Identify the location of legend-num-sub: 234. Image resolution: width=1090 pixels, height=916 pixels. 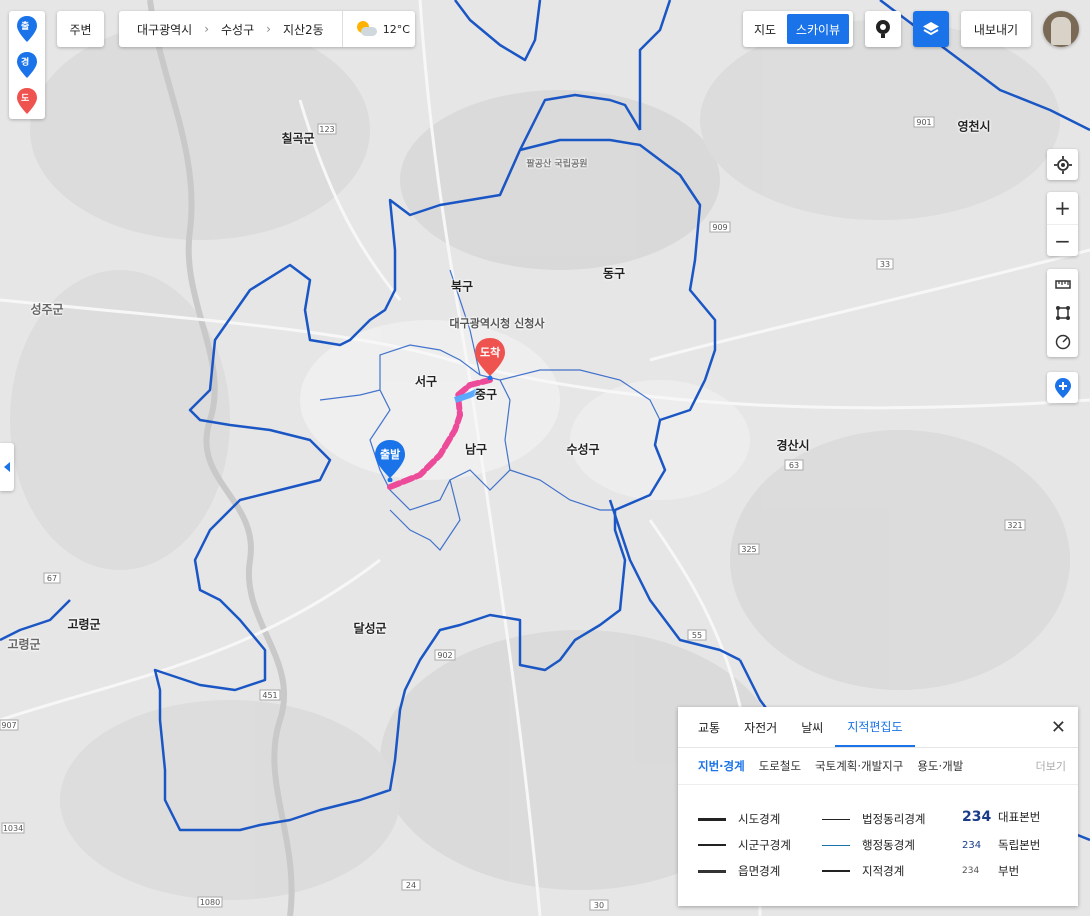
(971, 871).